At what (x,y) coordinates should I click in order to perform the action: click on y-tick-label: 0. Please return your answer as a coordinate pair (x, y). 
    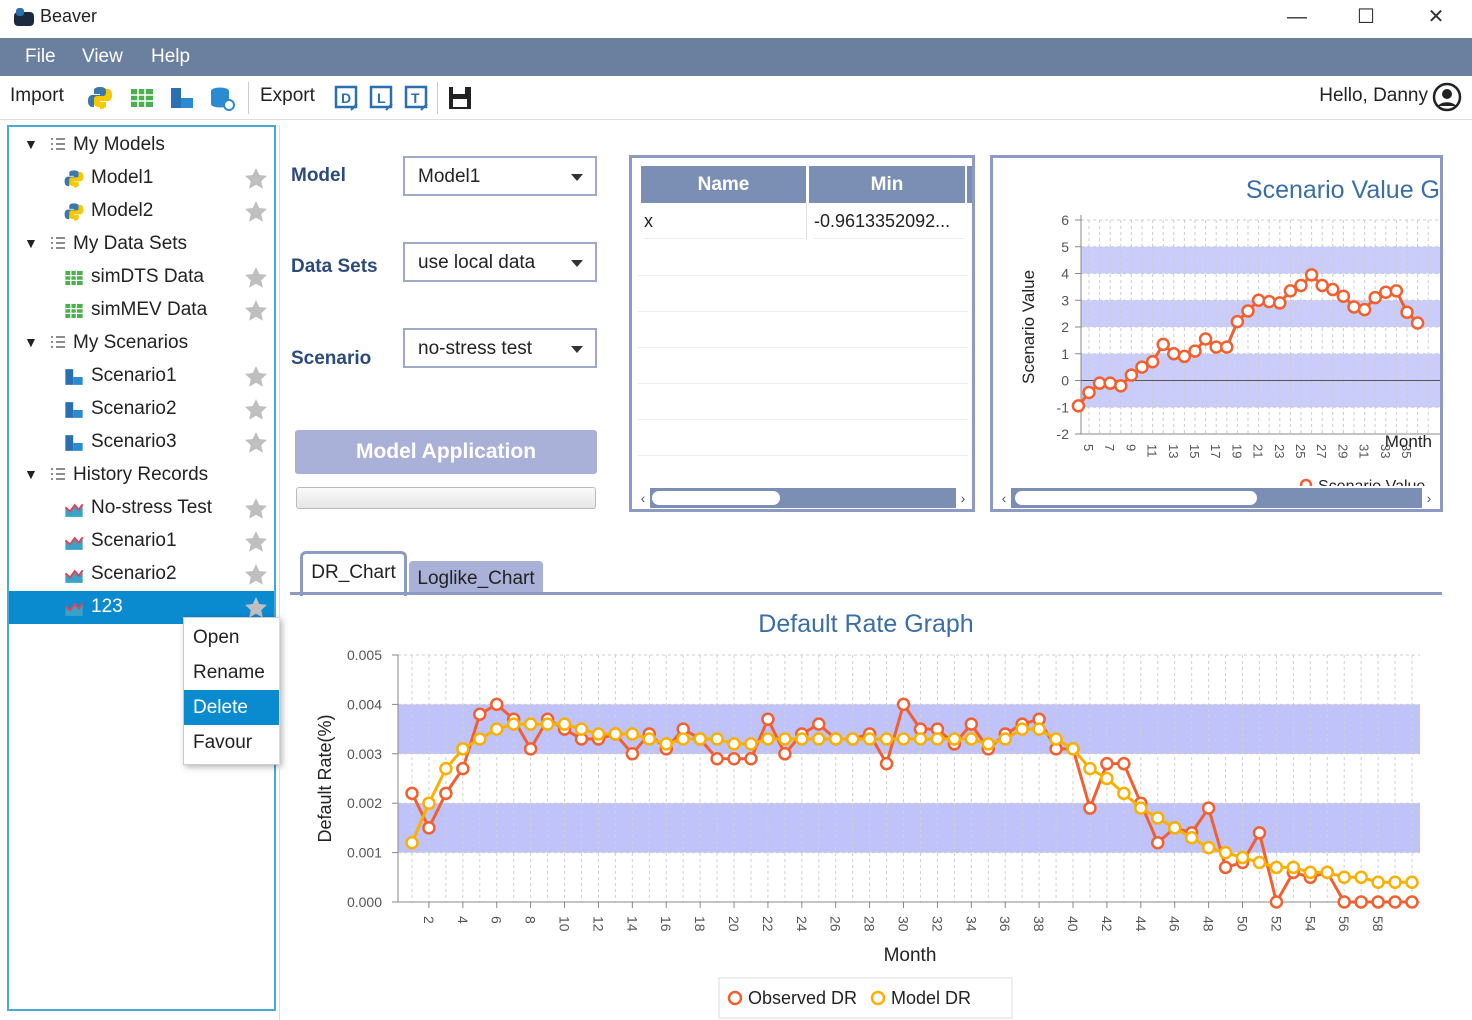
    Looking at the image, I should click on (1065, 381).